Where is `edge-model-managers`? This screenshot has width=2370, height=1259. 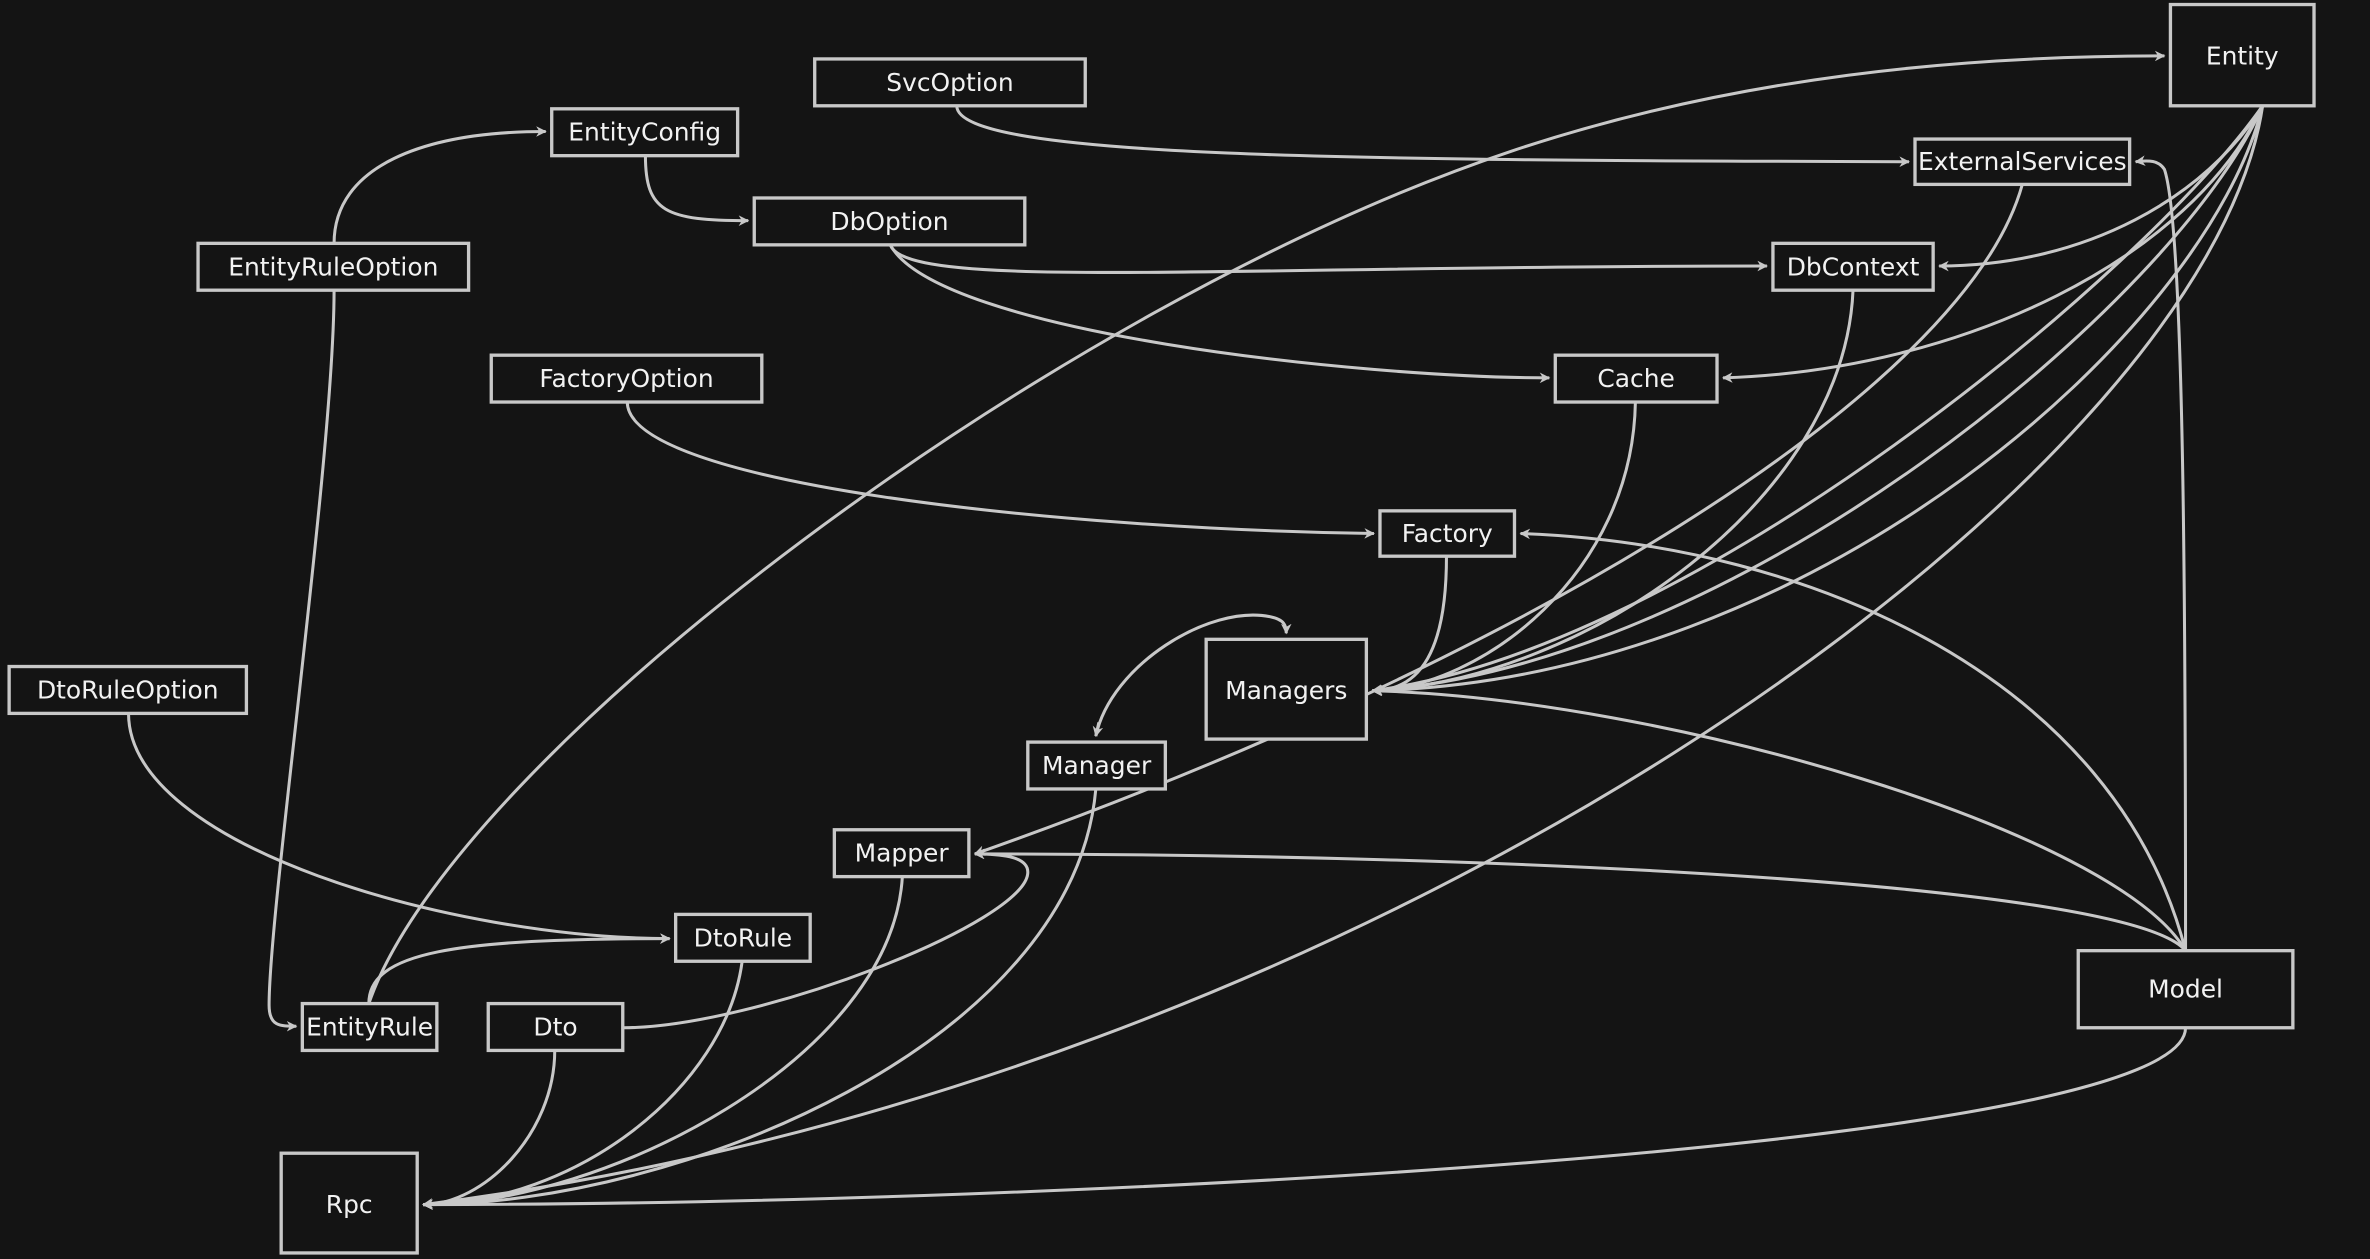 edge-model-managers is located at coordinates (1779, 818).